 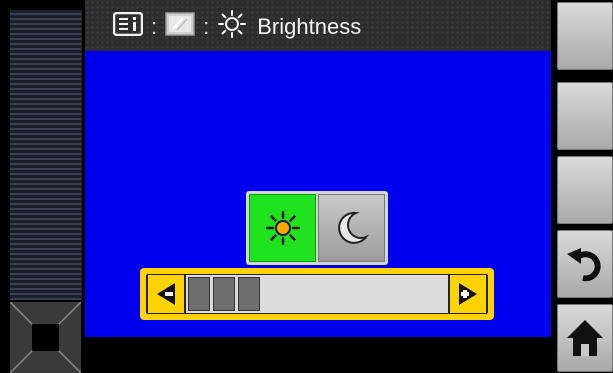 I want to click on moon-icon, so click(x=353, y=227).